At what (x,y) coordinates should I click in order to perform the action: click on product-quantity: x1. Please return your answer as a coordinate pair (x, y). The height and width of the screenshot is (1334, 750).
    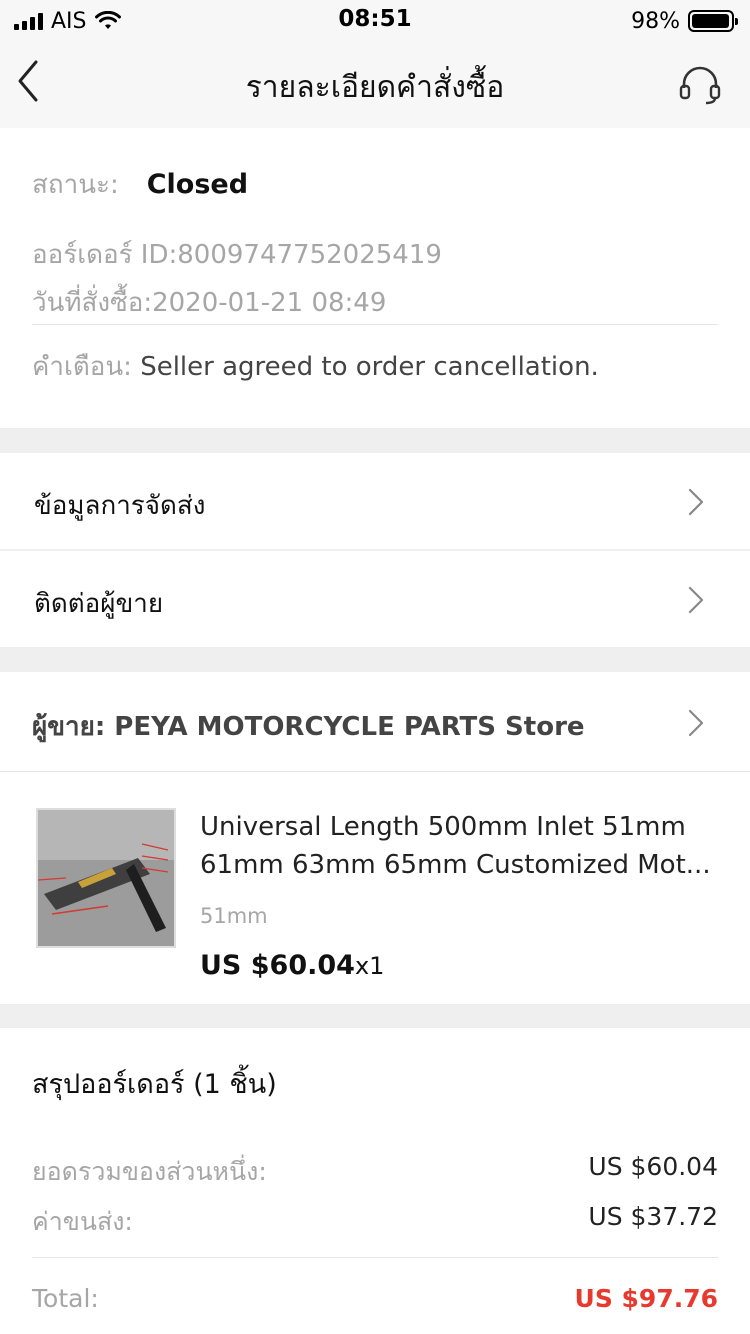
    Looking at the image, I should click on (369, 966).